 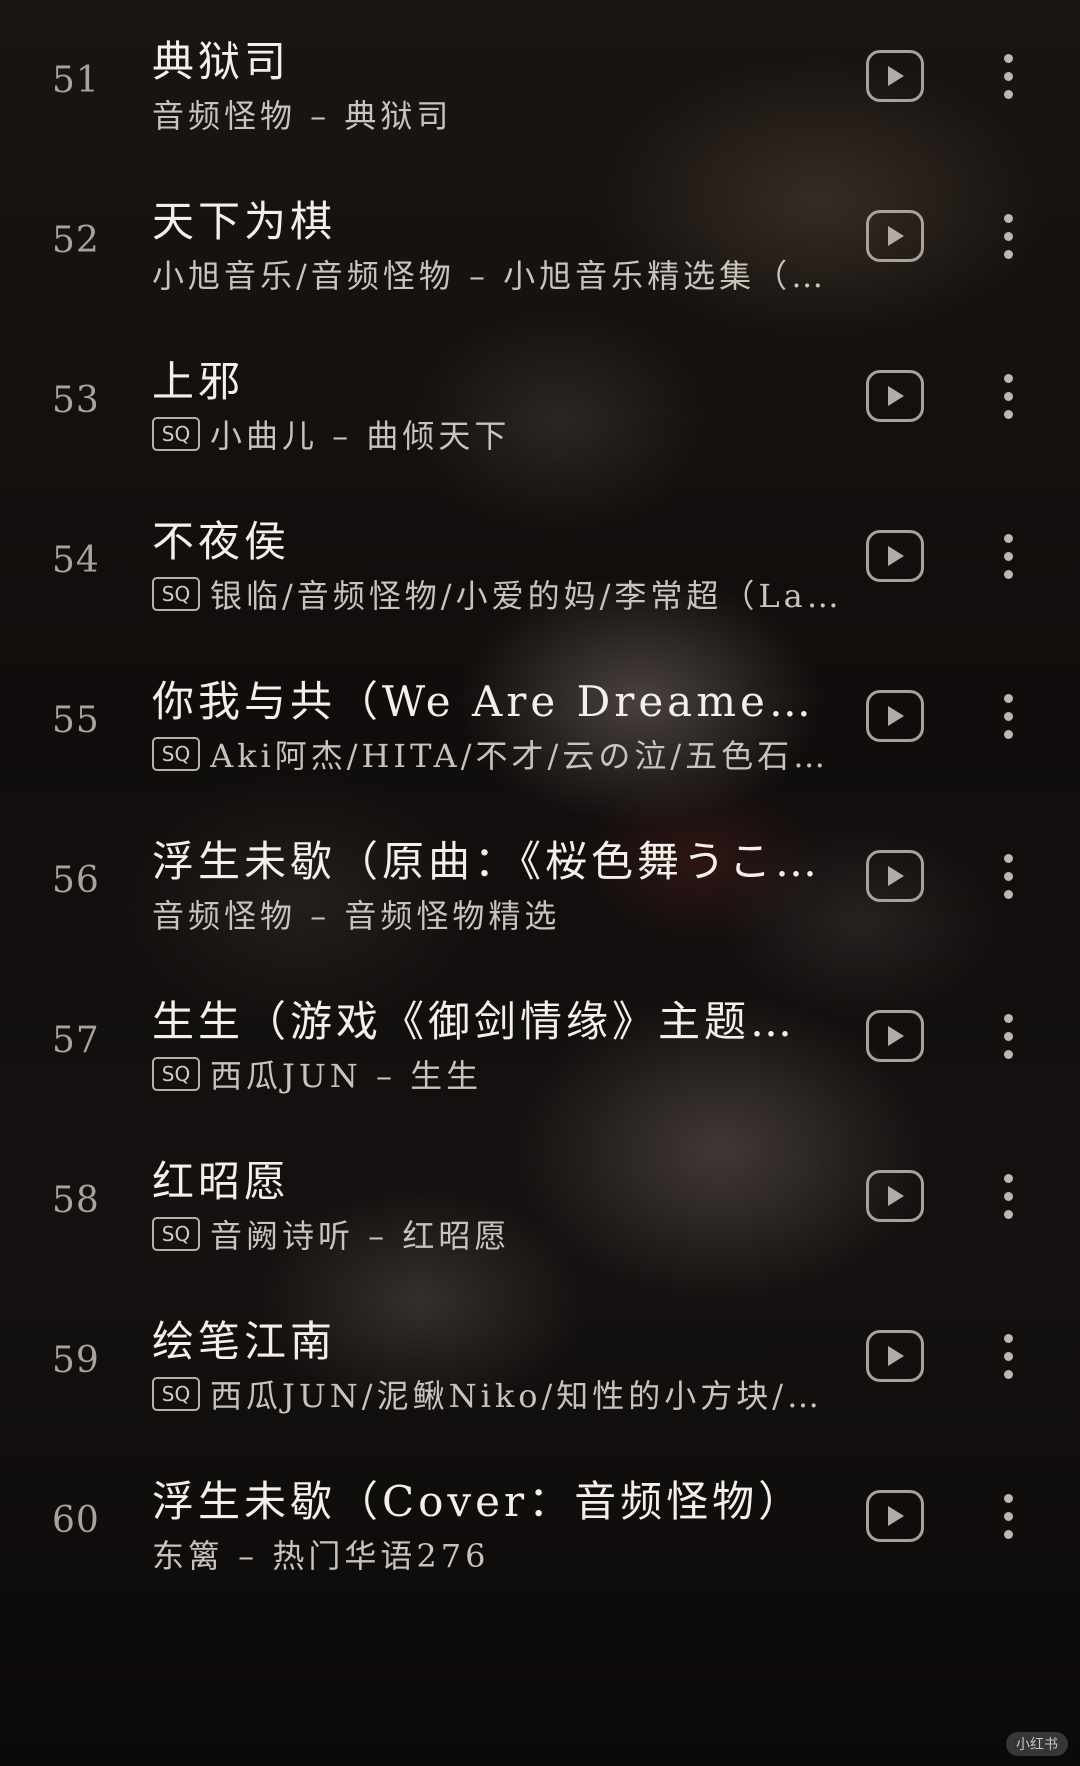 What do you see at coordinates (492, 1021) in the screenshot?
I see `song-title: 生生（游戏《御剑情缘》主题歌）` at bounding box center [492, 1021].